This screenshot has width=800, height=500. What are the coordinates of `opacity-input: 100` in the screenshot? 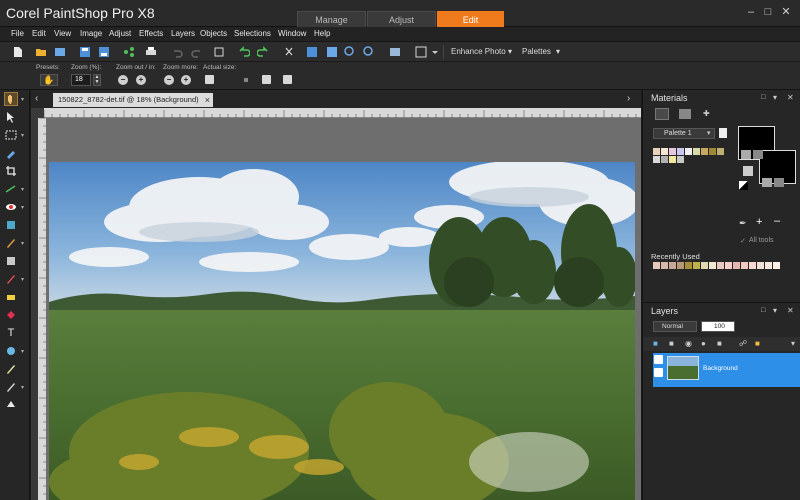 It's located at (718, 326).